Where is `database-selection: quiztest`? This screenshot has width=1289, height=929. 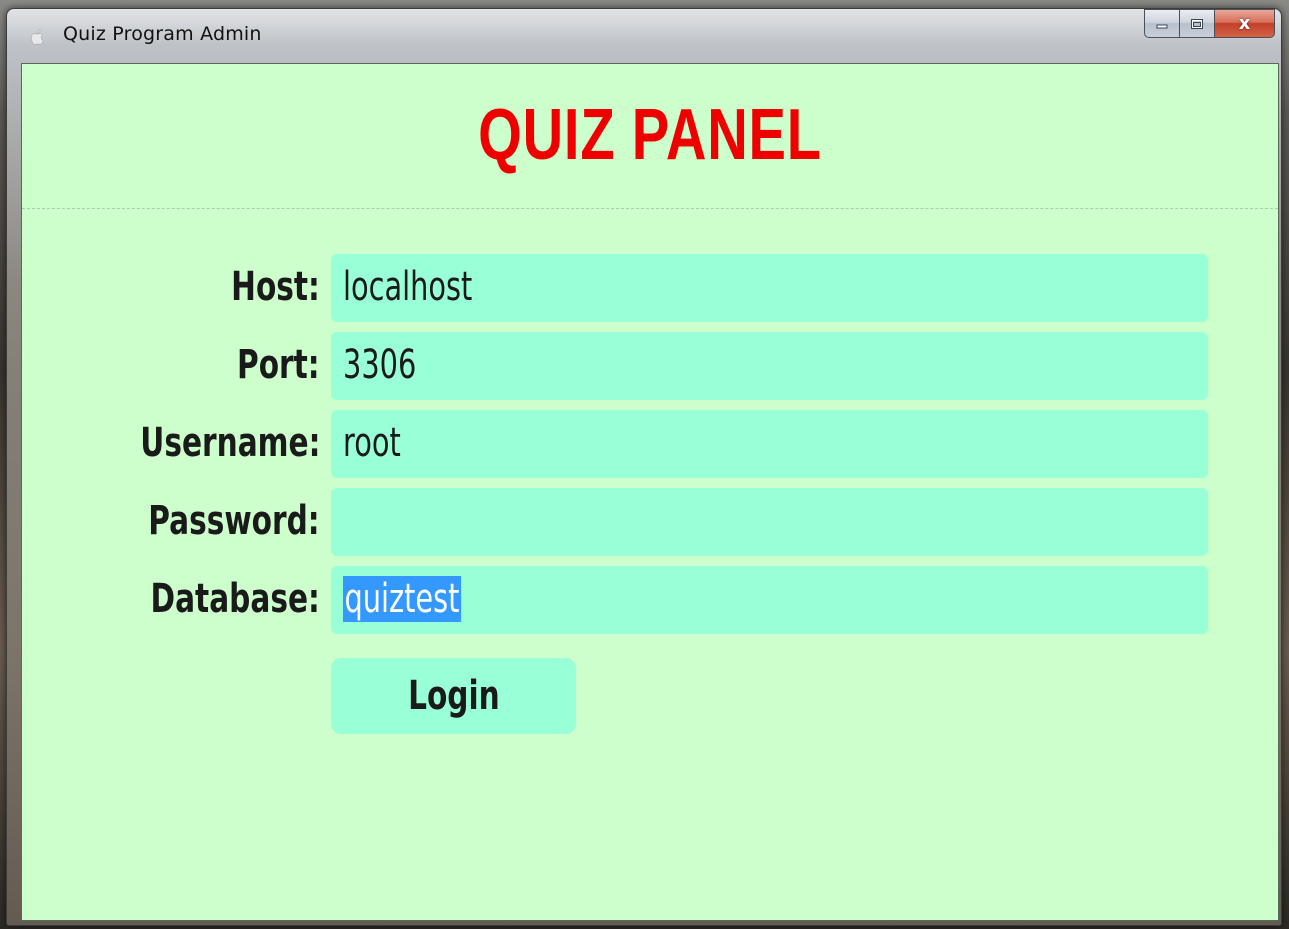
database-selection: quiztest is located at coordinates (402, 599).